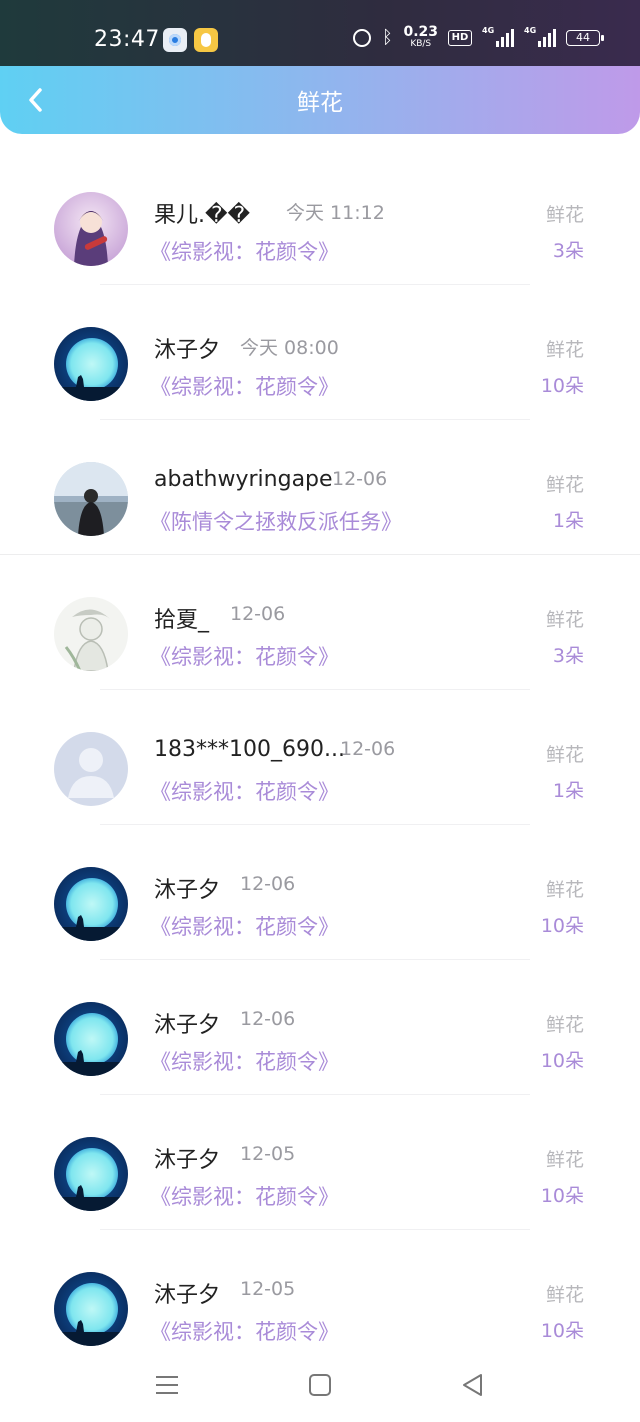  What do you see at coordinates (362, 38) in the screenshot?
I see `alarm-icon` at bounding box center [362, 38].